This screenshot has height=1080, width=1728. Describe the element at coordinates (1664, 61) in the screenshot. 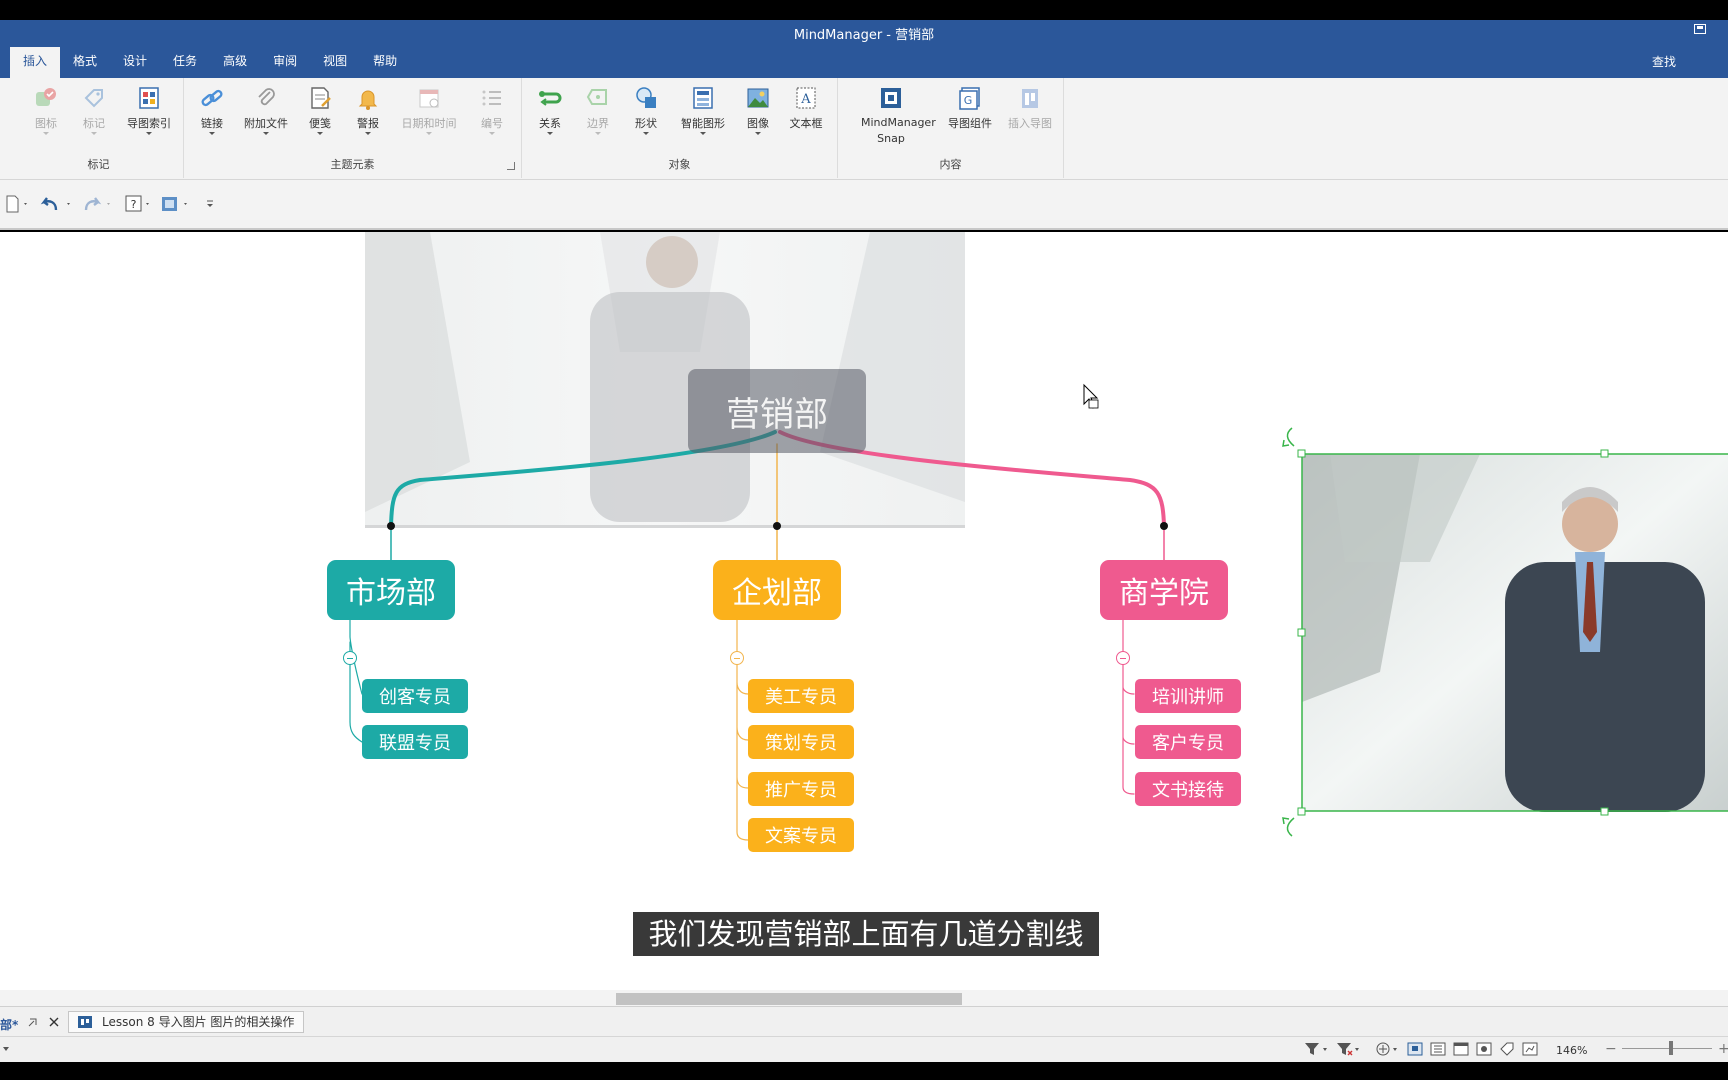

I see `search-tab: 查找` at that location.